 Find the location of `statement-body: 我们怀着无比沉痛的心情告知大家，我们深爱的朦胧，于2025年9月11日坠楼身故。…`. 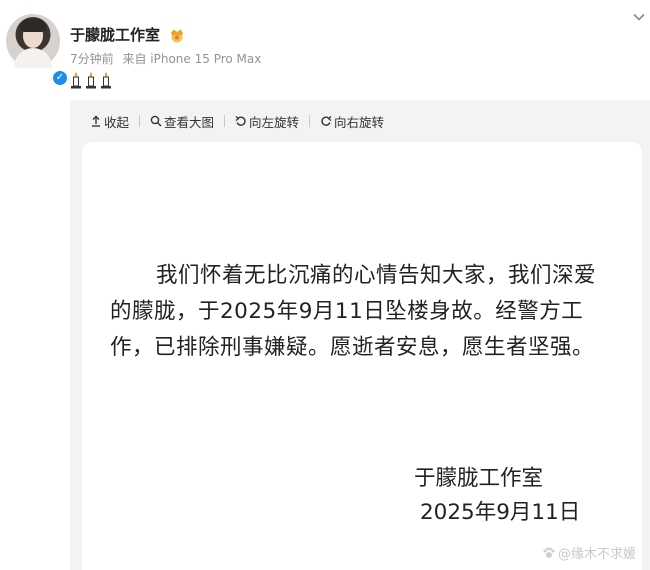

statement-body: 我们怀着无比沉痛的心情告知大家，我们深爱的朦胧，于2025年9月11日坠楼身故。… is located at coordinates (353, 311).